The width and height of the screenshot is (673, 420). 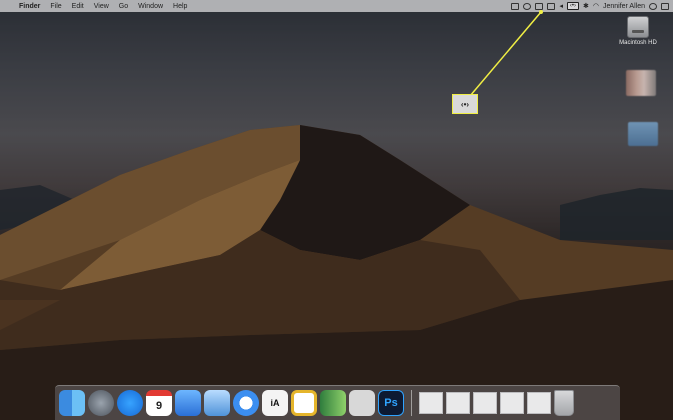 What do you see at coordinates (101, 403) in the screenshot?
I see `launchpad-icon` at bounding box center [101, 403].